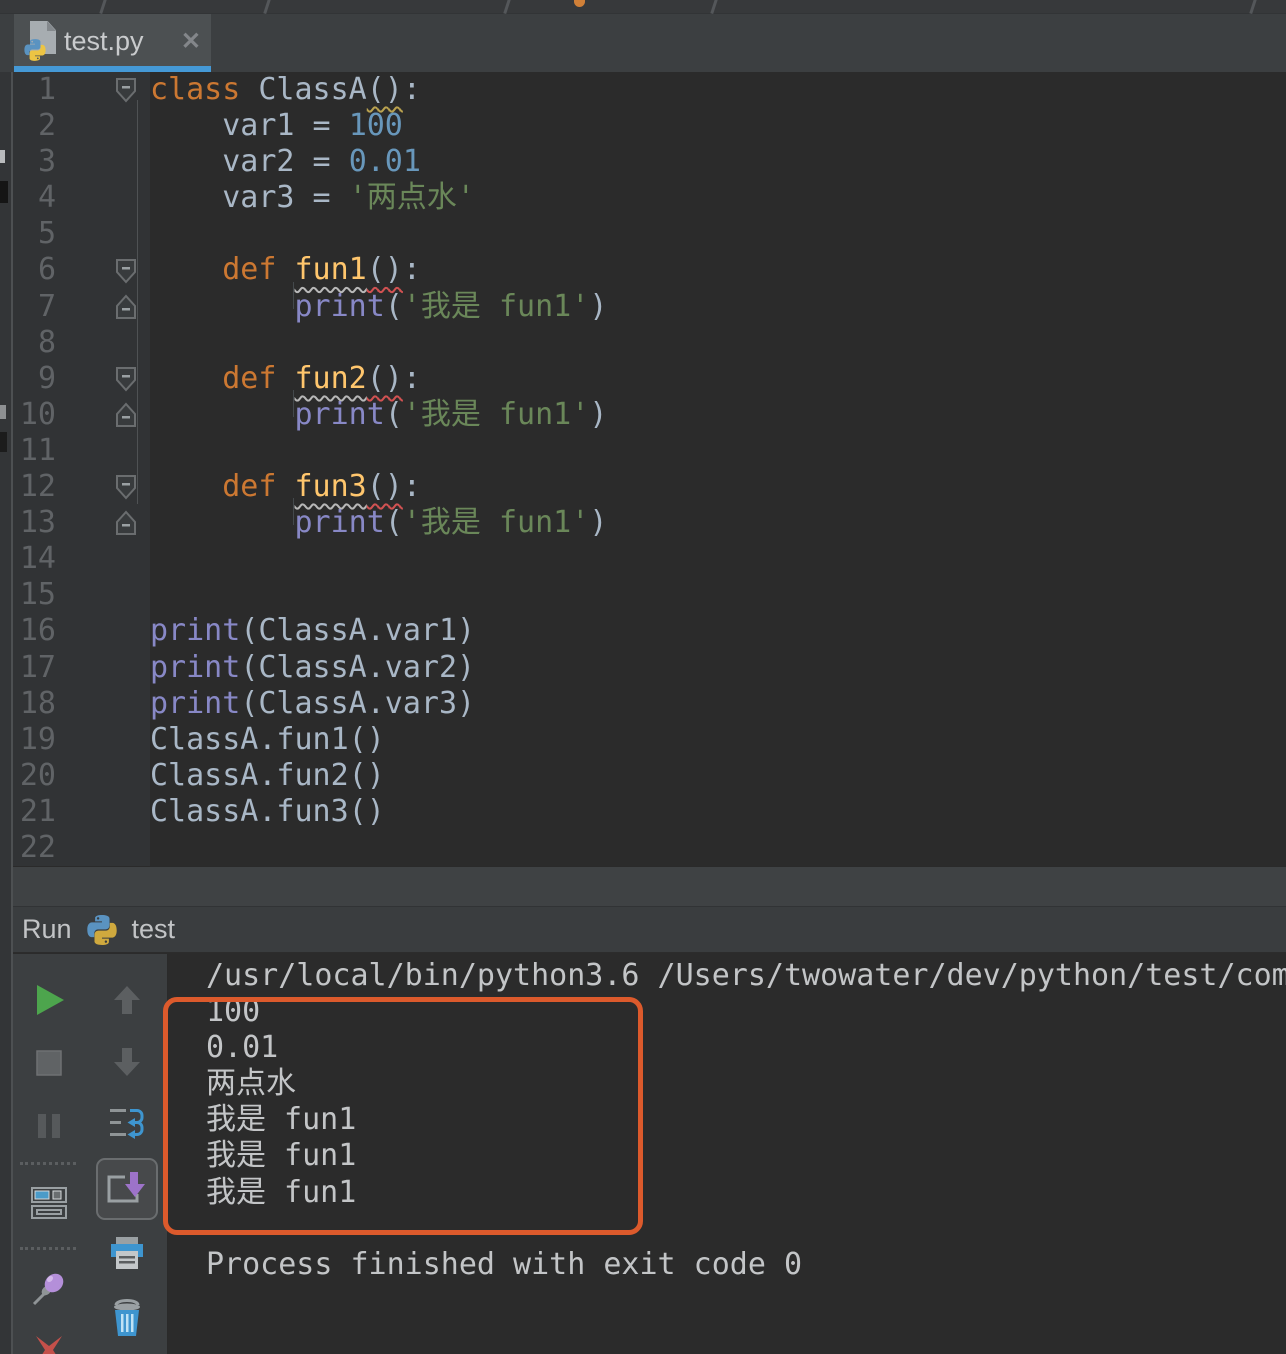  Describe the element at coordinates (6, 713) in the screenshot. I see `left-window-edge` at that location.